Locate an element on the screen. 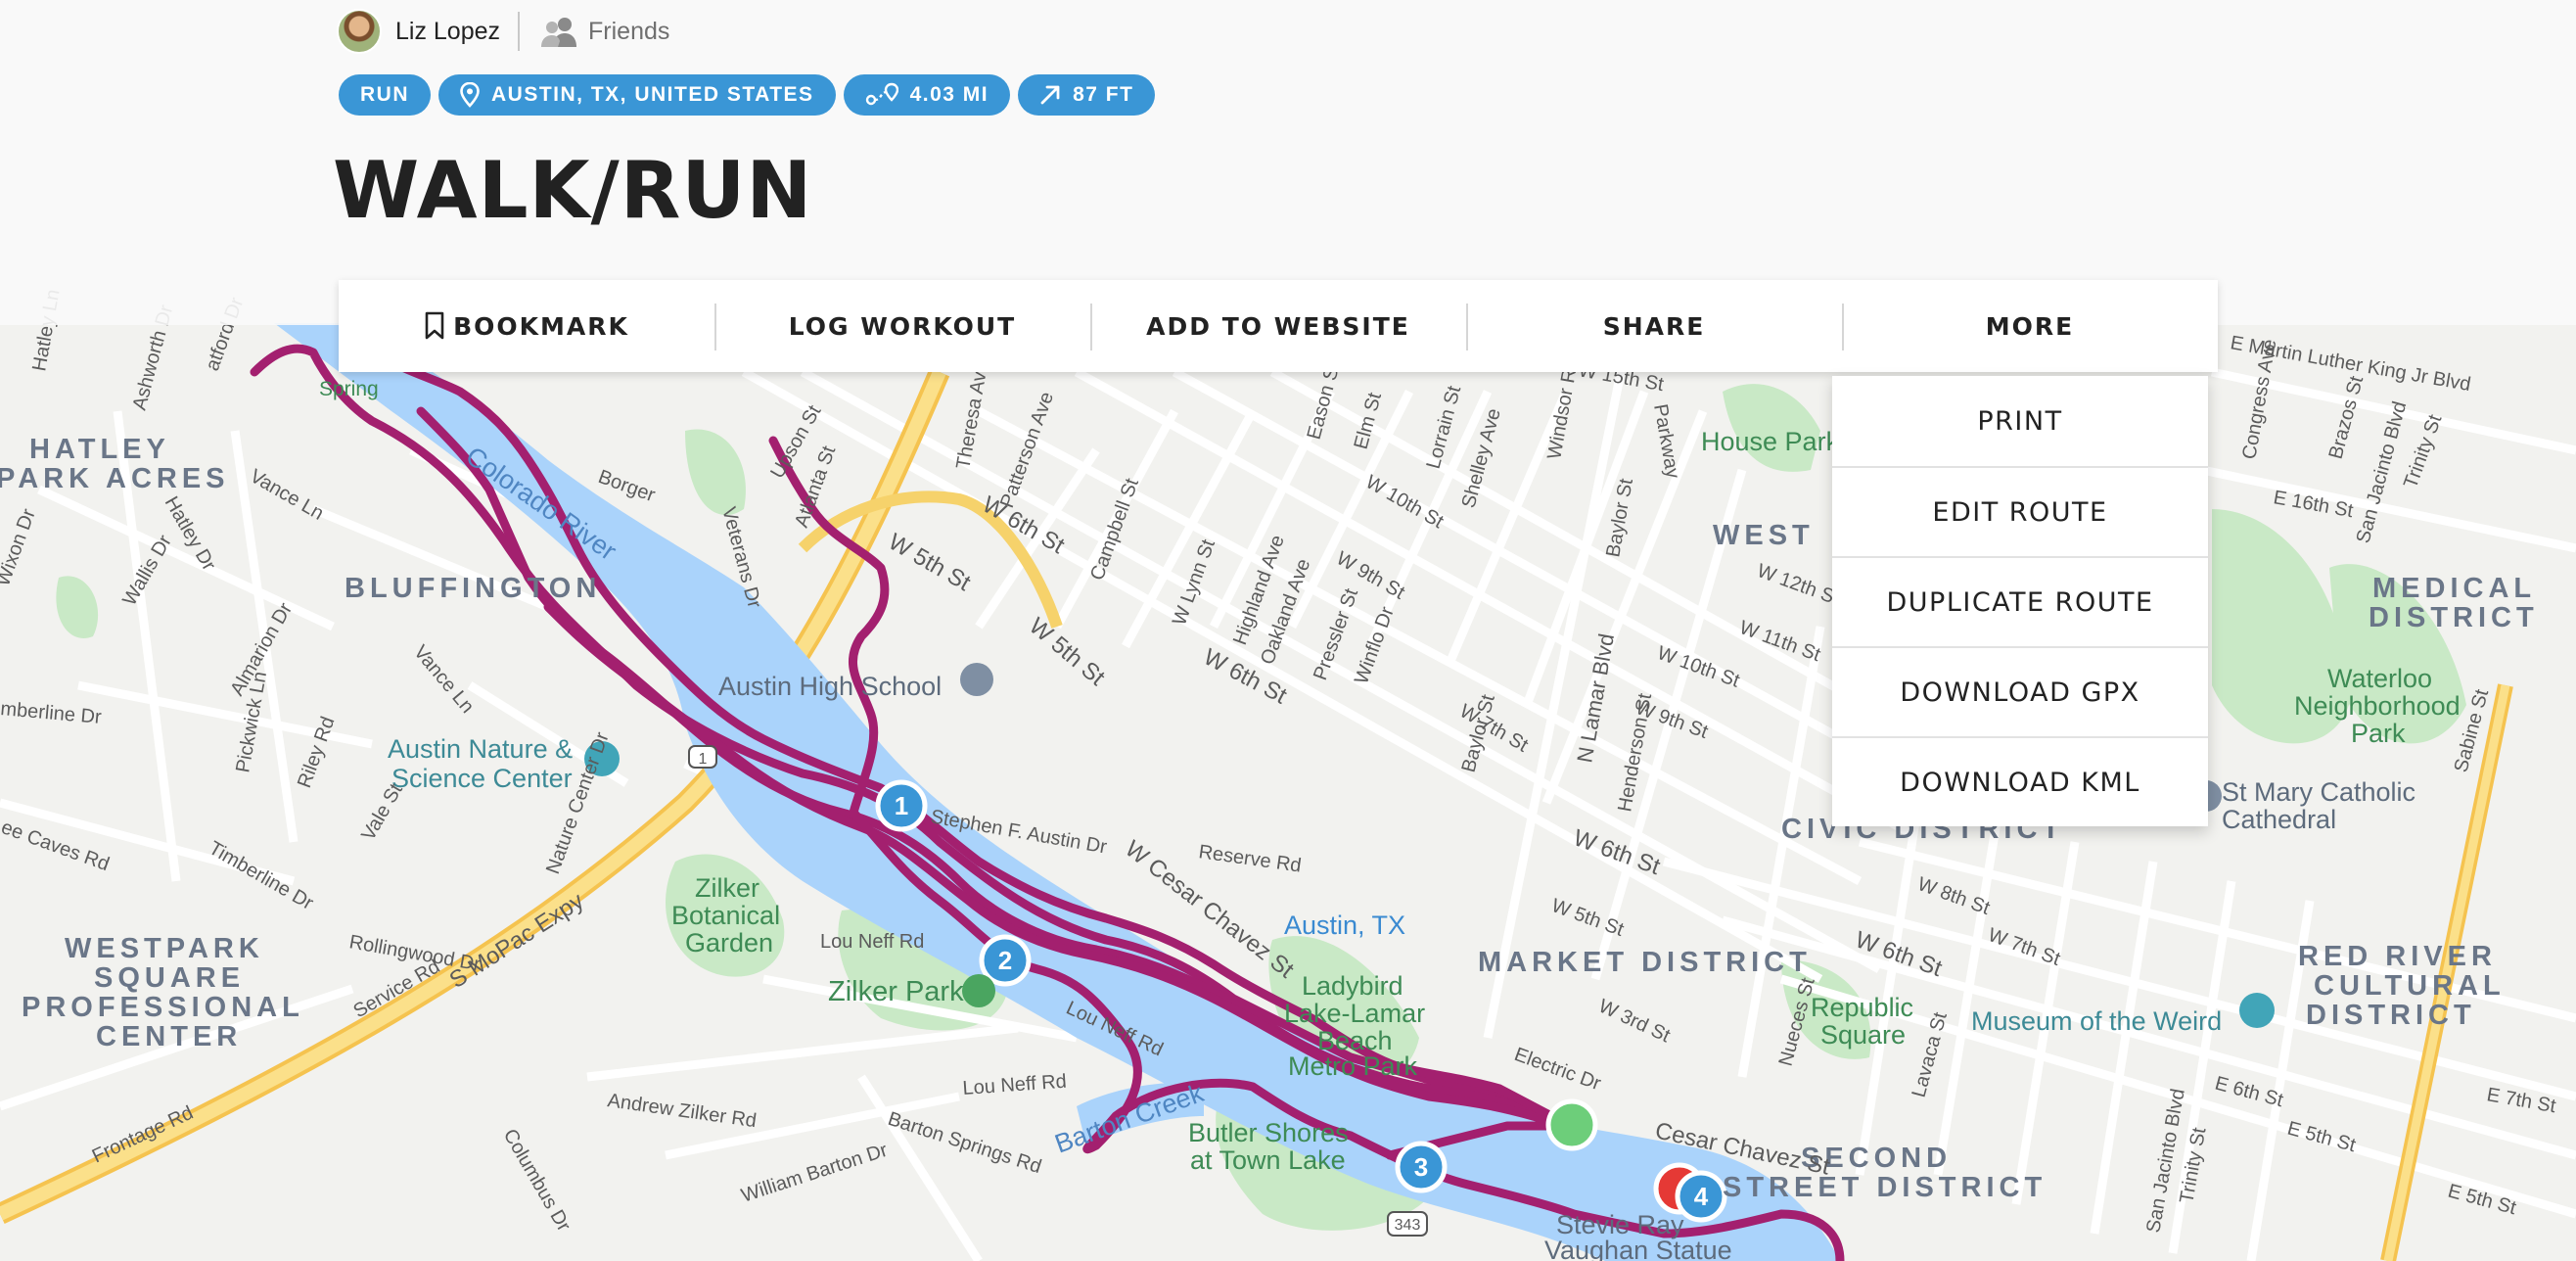  poi-label: Zilker is located at coordinates (727, 888).